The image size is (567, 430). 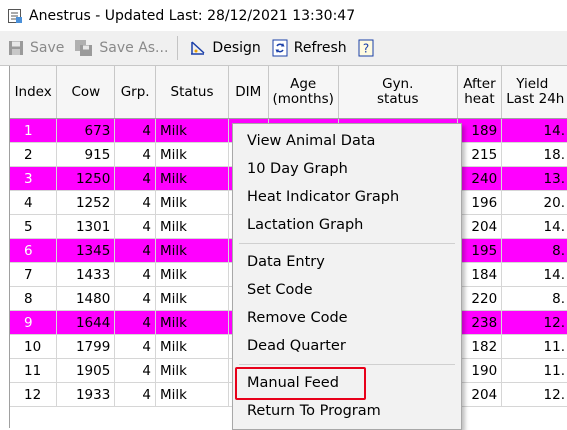 What do you see at coordinates (305, 225) in the screenshot?
I see `menu-item-lactation-graph: Lactation Graph` at bounding box center [305, 225].